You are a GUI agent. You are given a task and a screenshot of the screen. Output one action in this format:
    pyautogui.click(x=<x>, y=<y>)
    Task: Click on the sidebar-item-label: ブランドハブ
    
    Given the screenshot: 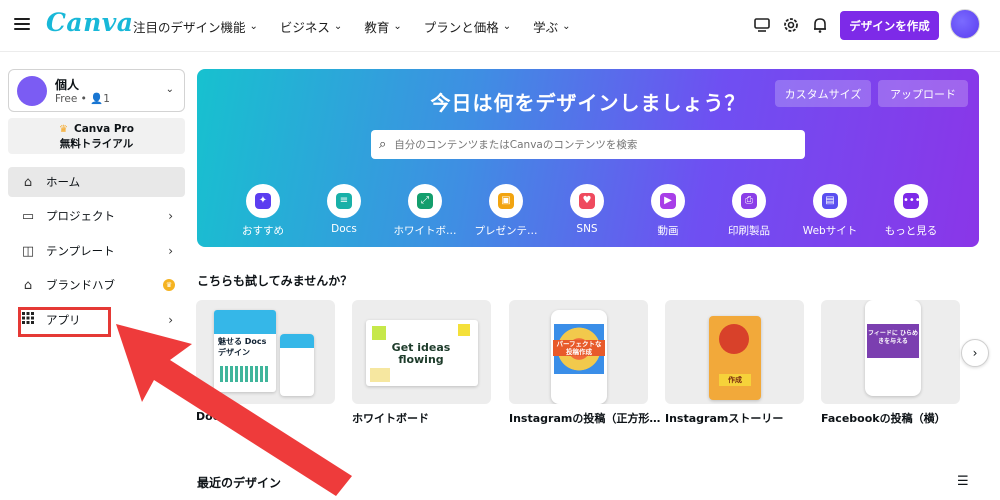 What is the action you would take?
    pyautogui.click(x=80, y=285)
    